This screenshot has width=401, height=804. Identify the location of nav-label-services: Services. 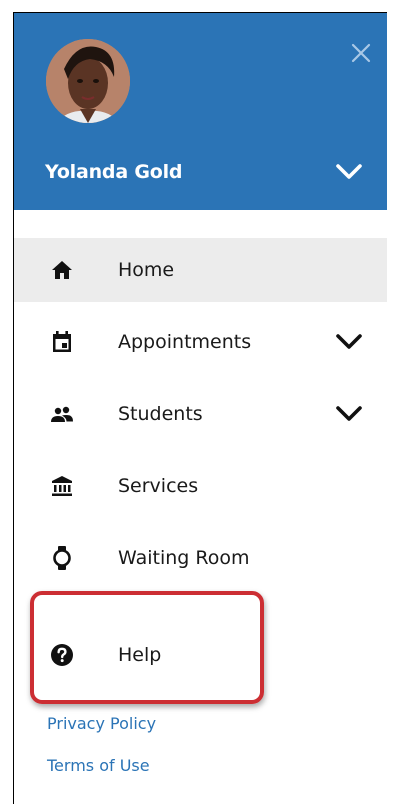
(158, 486).